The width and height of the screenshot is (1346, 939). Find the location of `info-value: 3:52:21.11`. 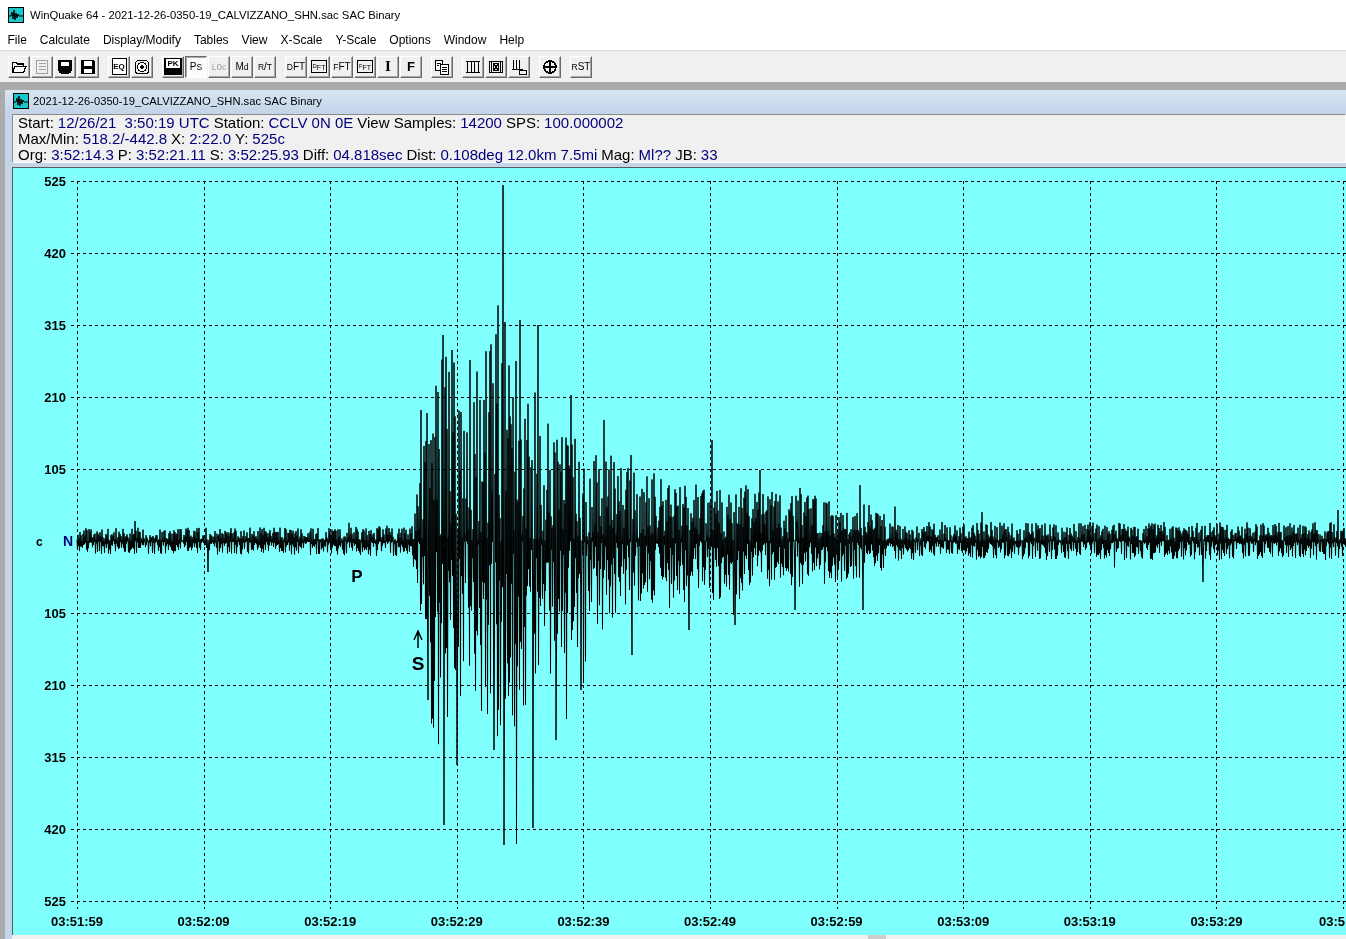

info-value: 3:52:21.11 is located at coordinates (170, 154).